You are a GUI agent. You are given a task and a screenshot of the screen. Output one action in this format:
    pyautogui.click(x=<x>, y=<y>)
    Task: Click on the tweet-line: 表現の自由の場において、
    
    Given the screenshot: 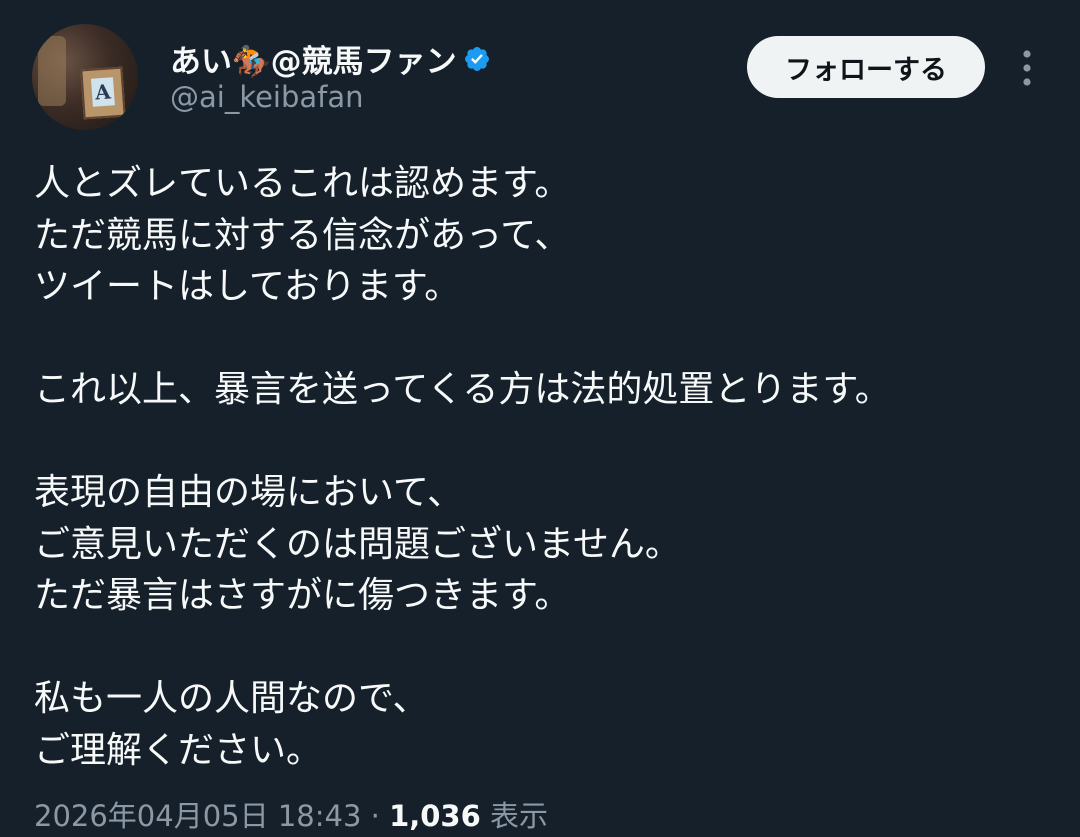 What is the action you would take?
    pyautogui.click(x=249, y=492)
    